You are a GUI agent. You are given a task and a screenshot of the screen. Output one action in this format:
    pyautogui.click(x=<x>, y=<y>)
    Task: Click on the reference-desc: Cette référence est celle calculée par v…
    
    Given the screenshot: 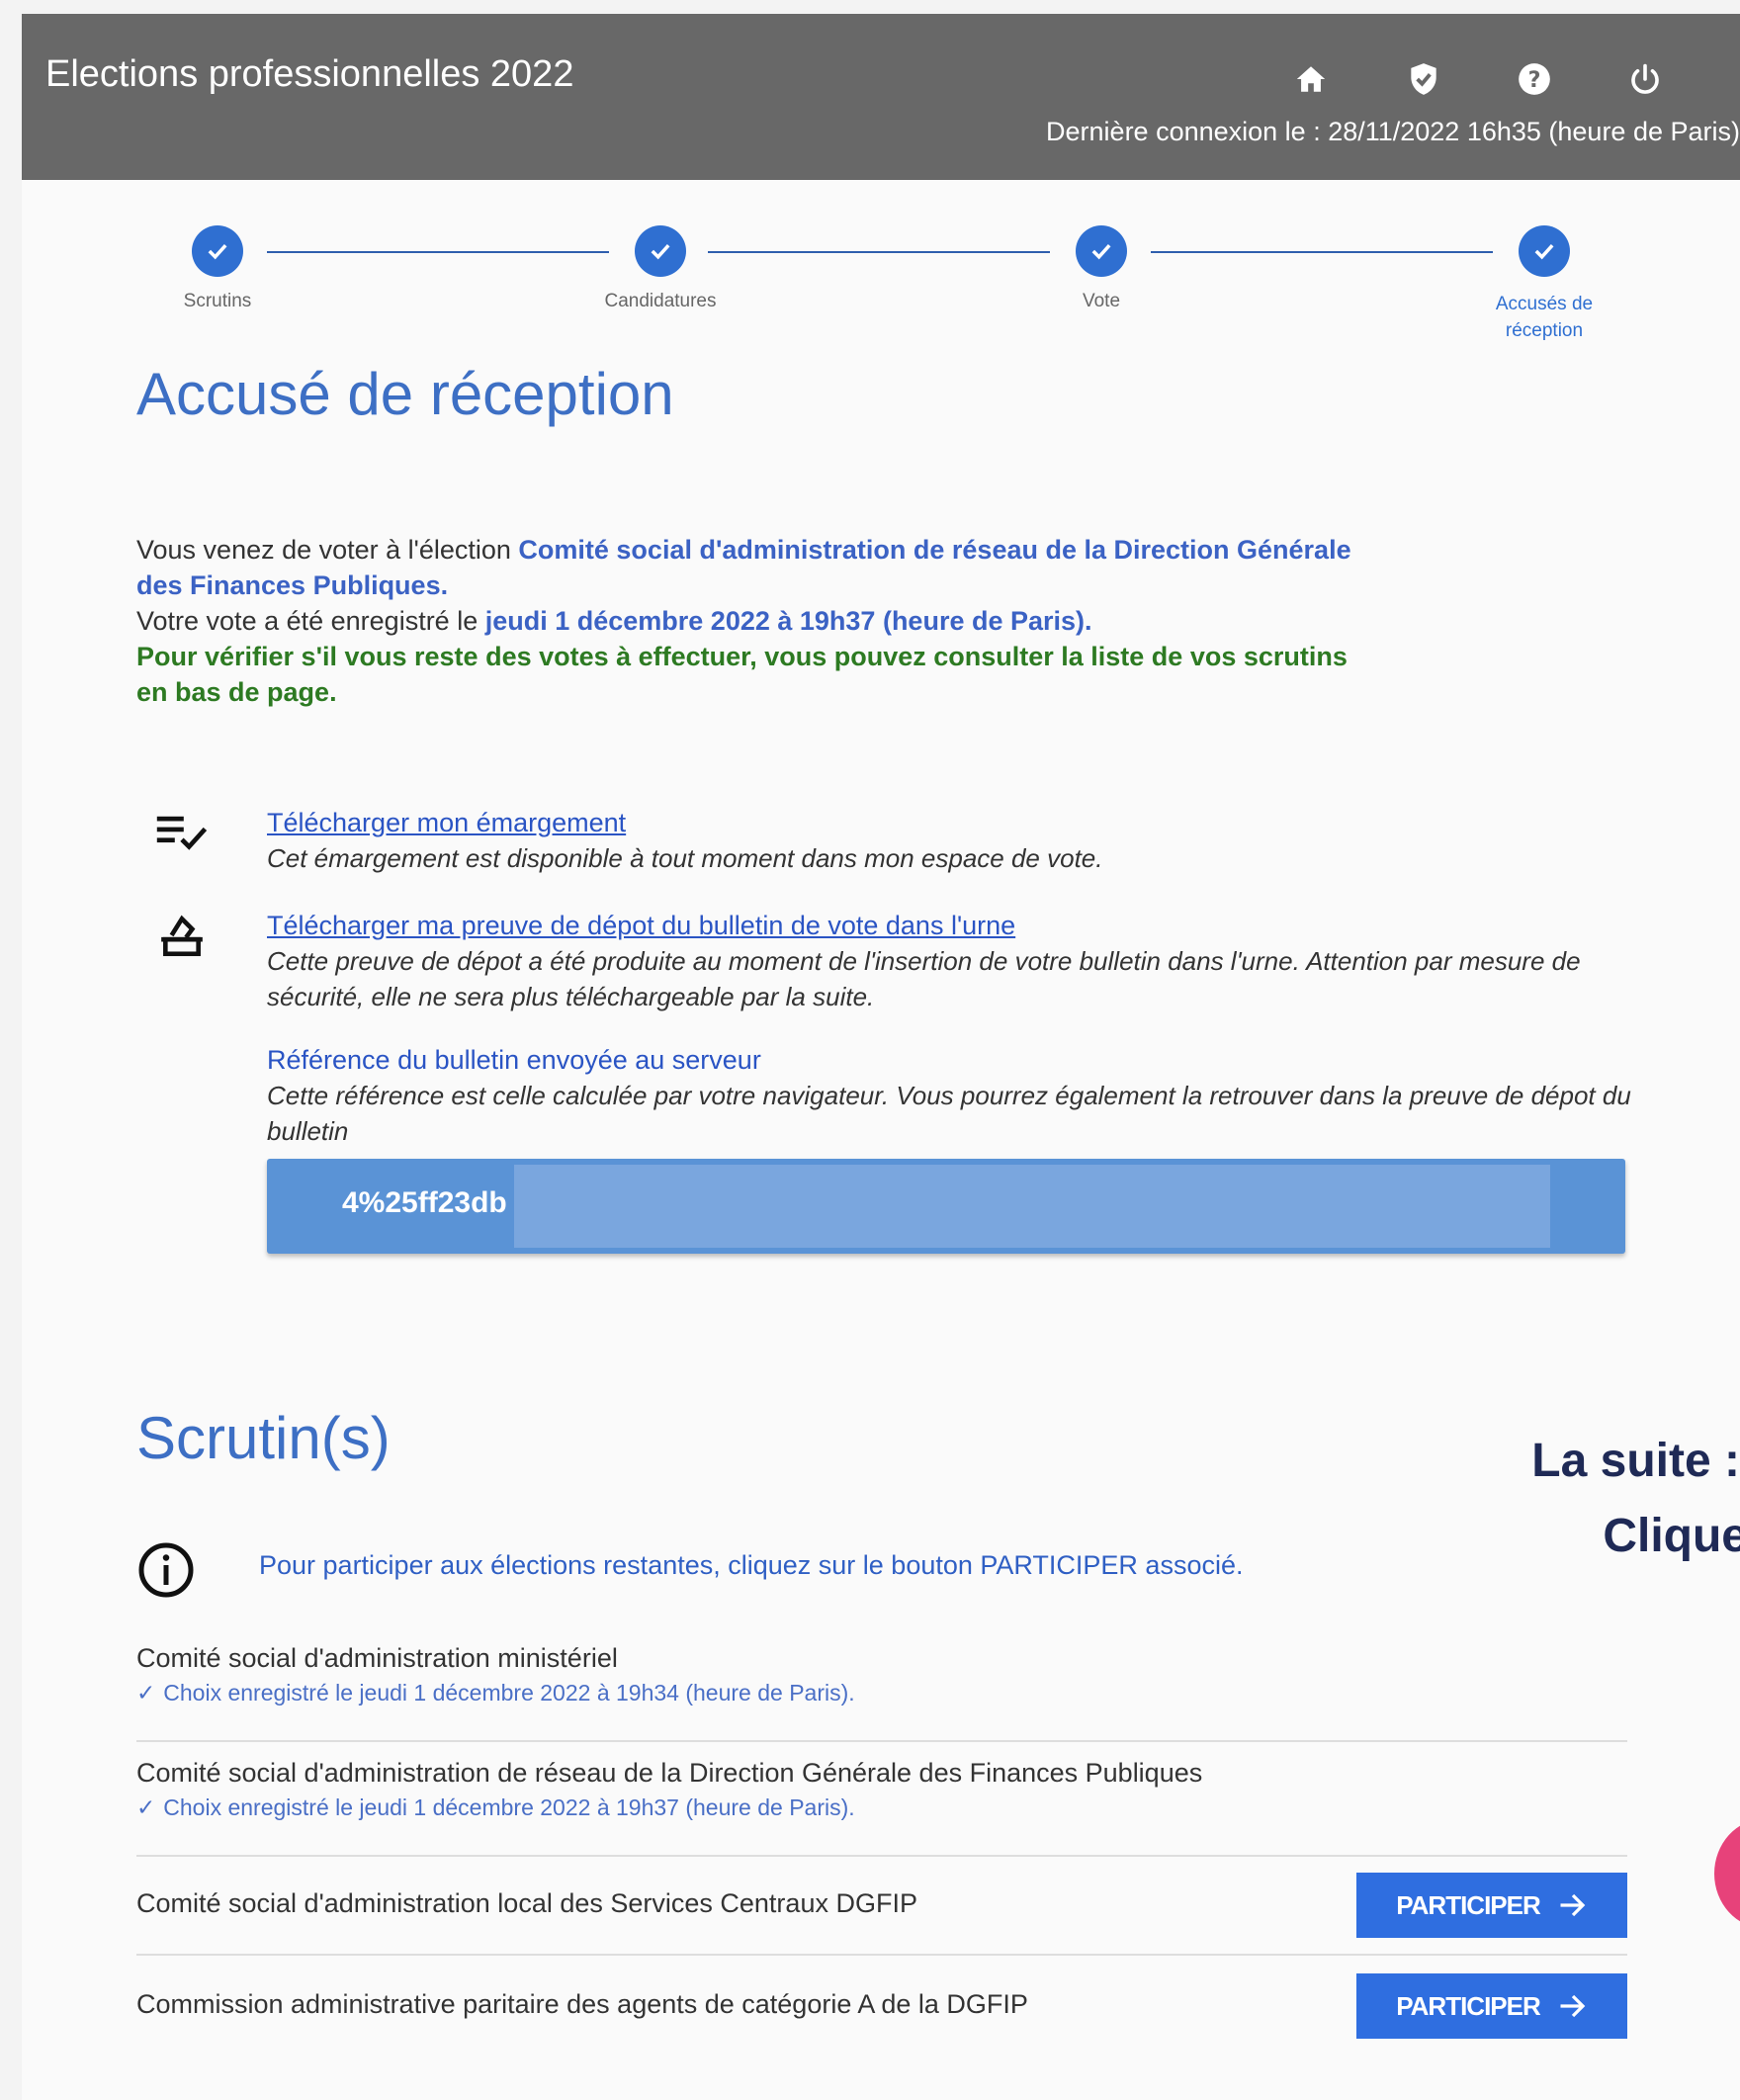 What is the action you would take?
    pyautogui.click(x=949, y=1113)
    